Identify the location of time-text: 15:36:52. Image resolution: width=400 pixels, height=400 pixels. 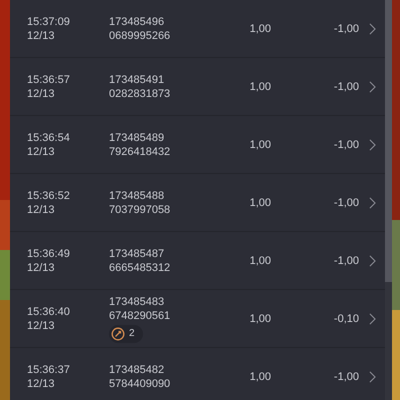
(49, 195).